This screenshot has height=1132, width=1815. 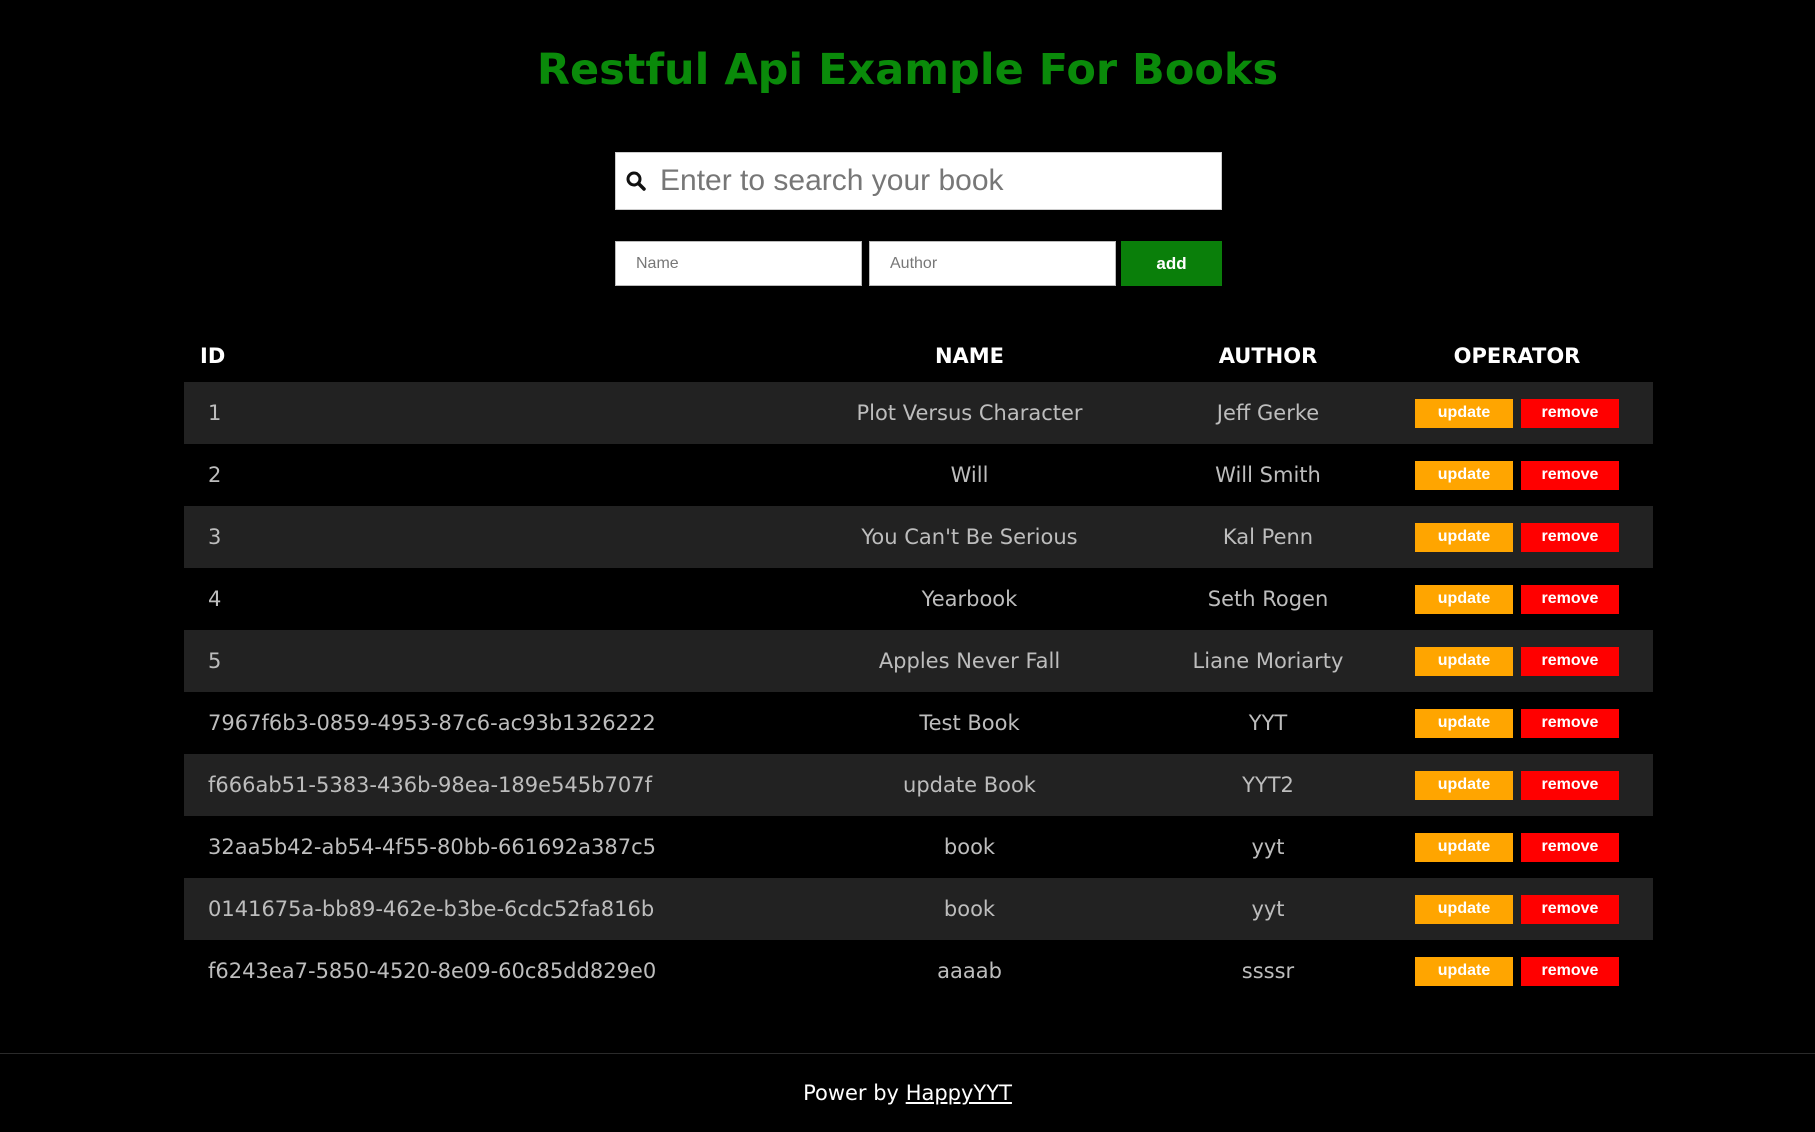 I want to click on table-header-row: ID NAME AUTHOR OPERATOR, so click(x=918, y=356).